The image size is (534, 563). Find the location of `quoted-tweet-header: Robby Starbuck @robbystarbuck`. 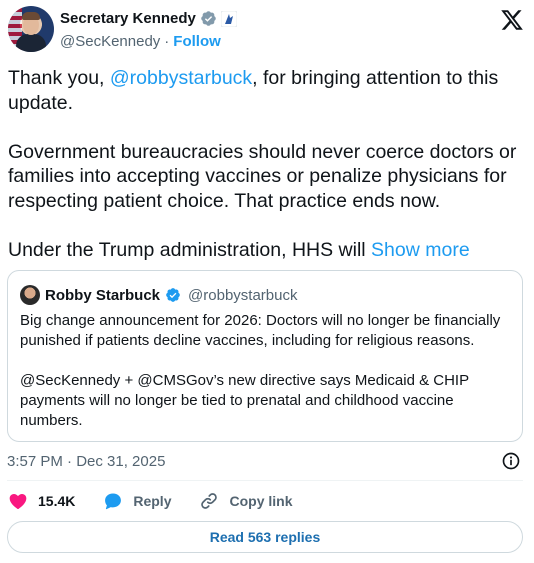

quoted-tweet-header: Robby Starbuck @robbystarbuck is located at coordinates (158, 295).